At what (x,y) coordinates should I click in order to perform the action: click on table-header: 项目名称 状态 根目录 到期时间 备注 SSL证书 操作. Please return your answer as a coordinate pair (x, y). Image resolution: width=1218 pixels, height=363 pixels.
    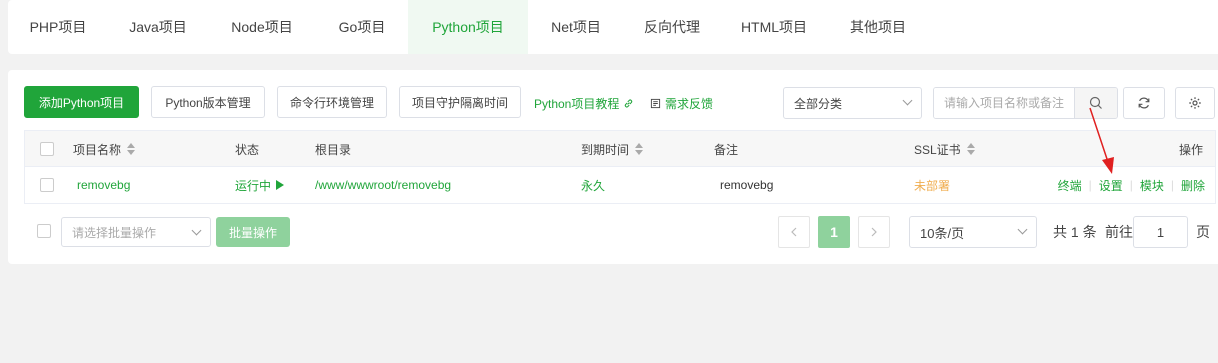
    Looking at the image, I should click on (620, 149).